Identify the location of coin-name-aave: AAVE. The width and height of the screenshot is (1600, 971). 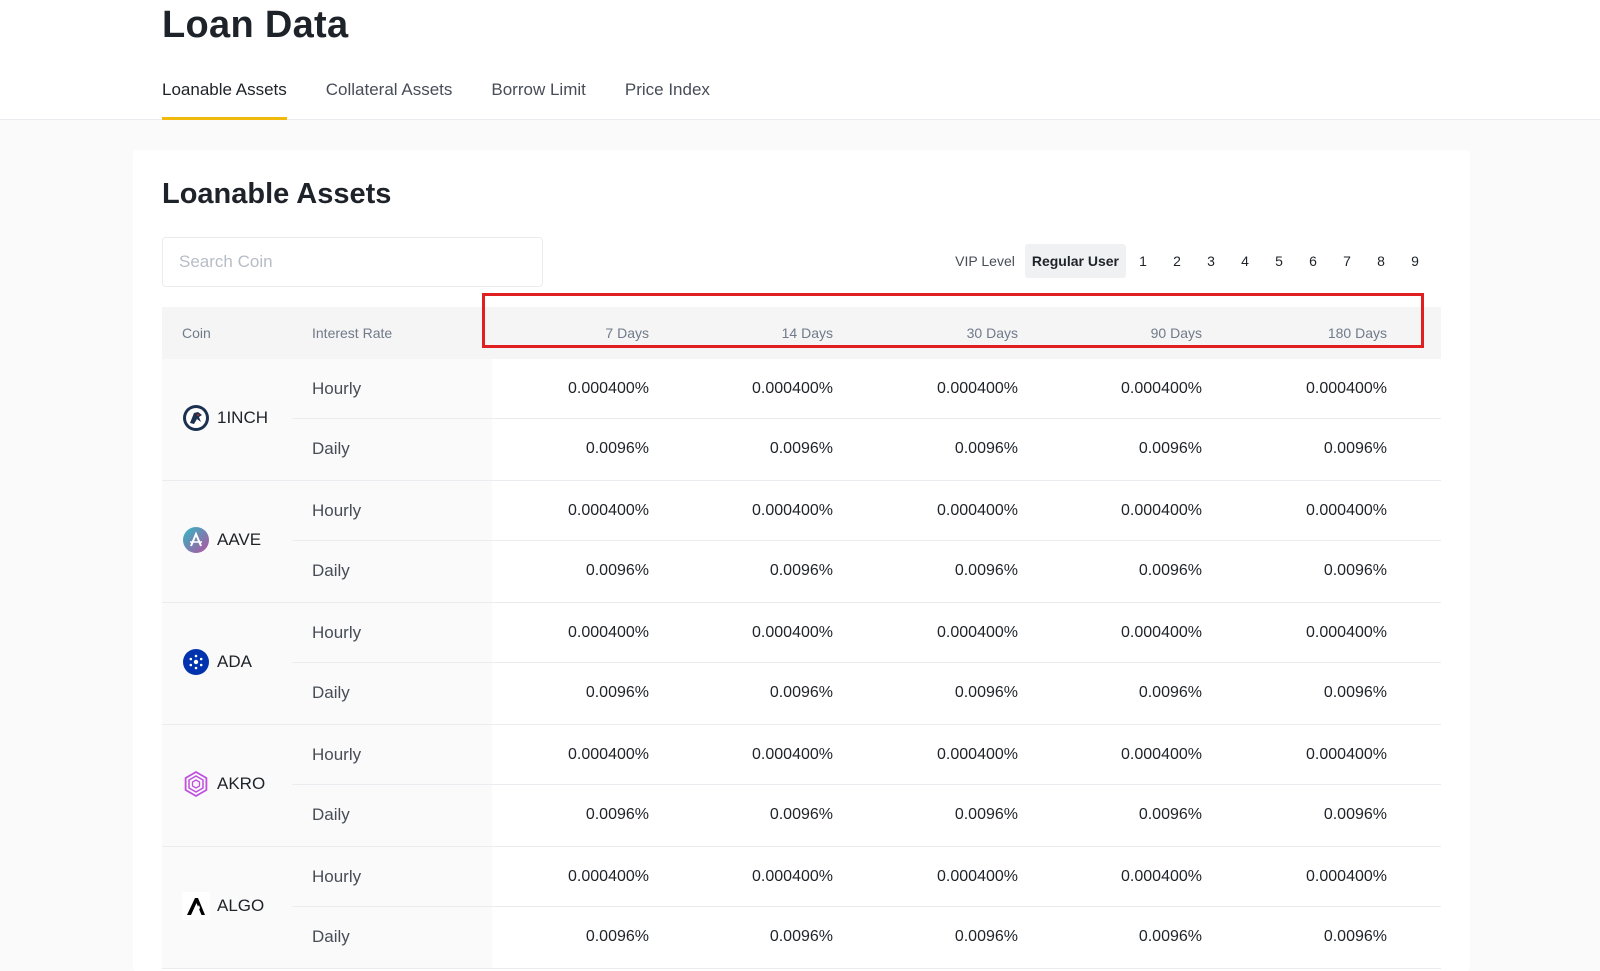
(221, 540).